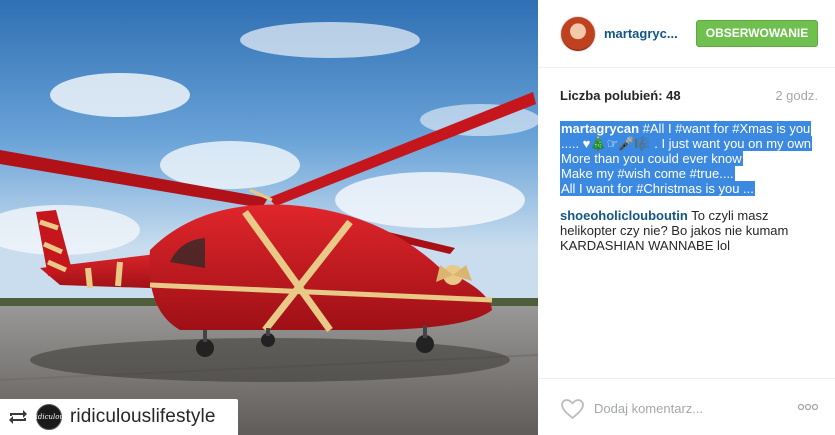 The width and height of the screenshot is (835, 435). I want to click on caption-line-1: #All I #want for #Xmas is you, so click(725, 128).